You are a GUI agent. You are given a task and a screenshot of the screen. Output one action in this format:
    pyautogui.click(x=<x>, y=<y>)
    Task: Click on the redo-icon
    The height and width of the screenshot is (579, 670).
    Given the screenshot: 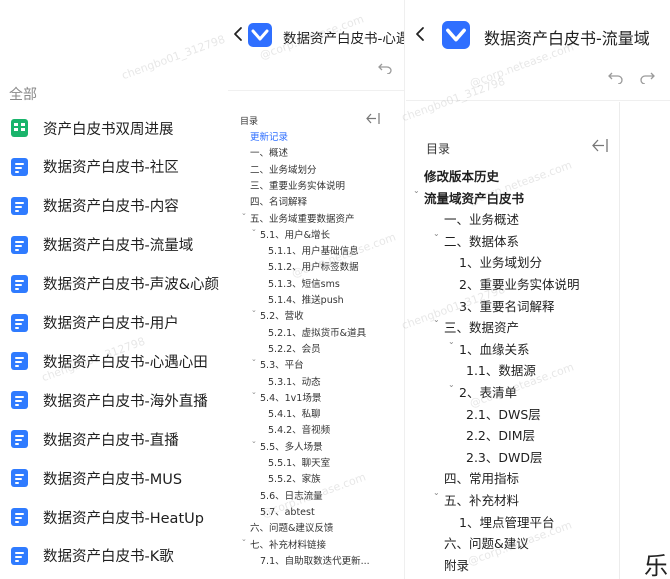 What is the action you would take?
    pyautogui.click(x=647, y=77)
    